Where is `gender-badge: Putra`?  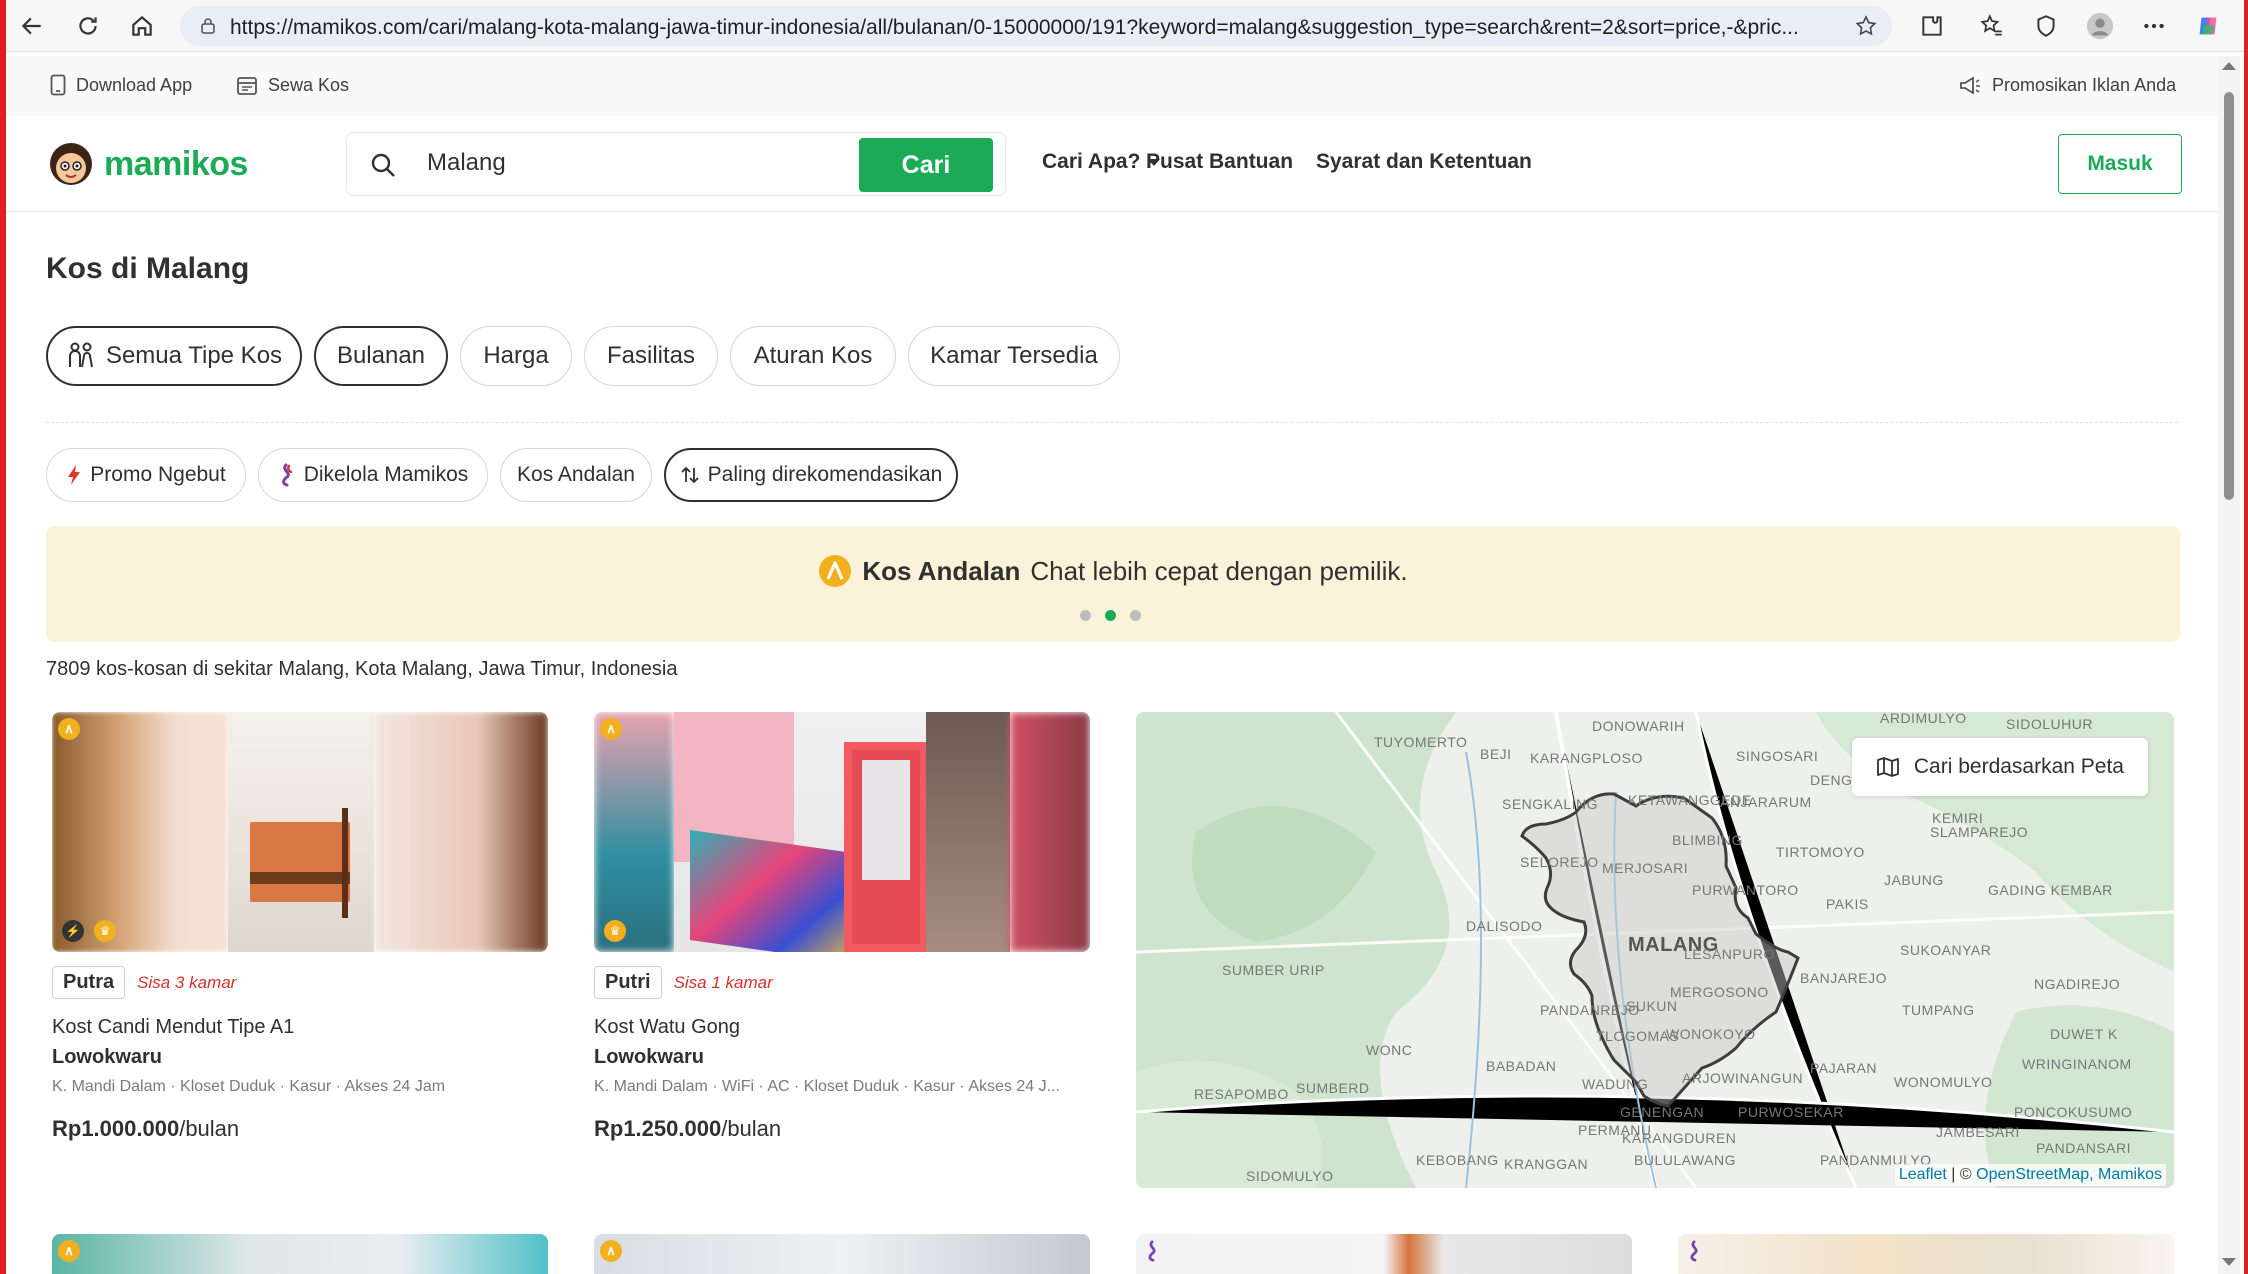 gender-badge: Putra is located at coordinates (89, 982).